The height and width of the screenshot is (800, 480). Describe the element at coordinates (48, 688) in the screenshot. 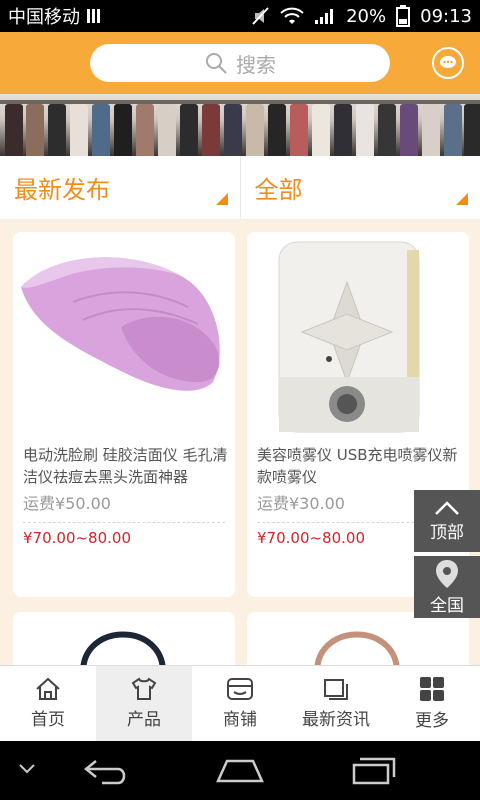

I see `home-icon` at that location.